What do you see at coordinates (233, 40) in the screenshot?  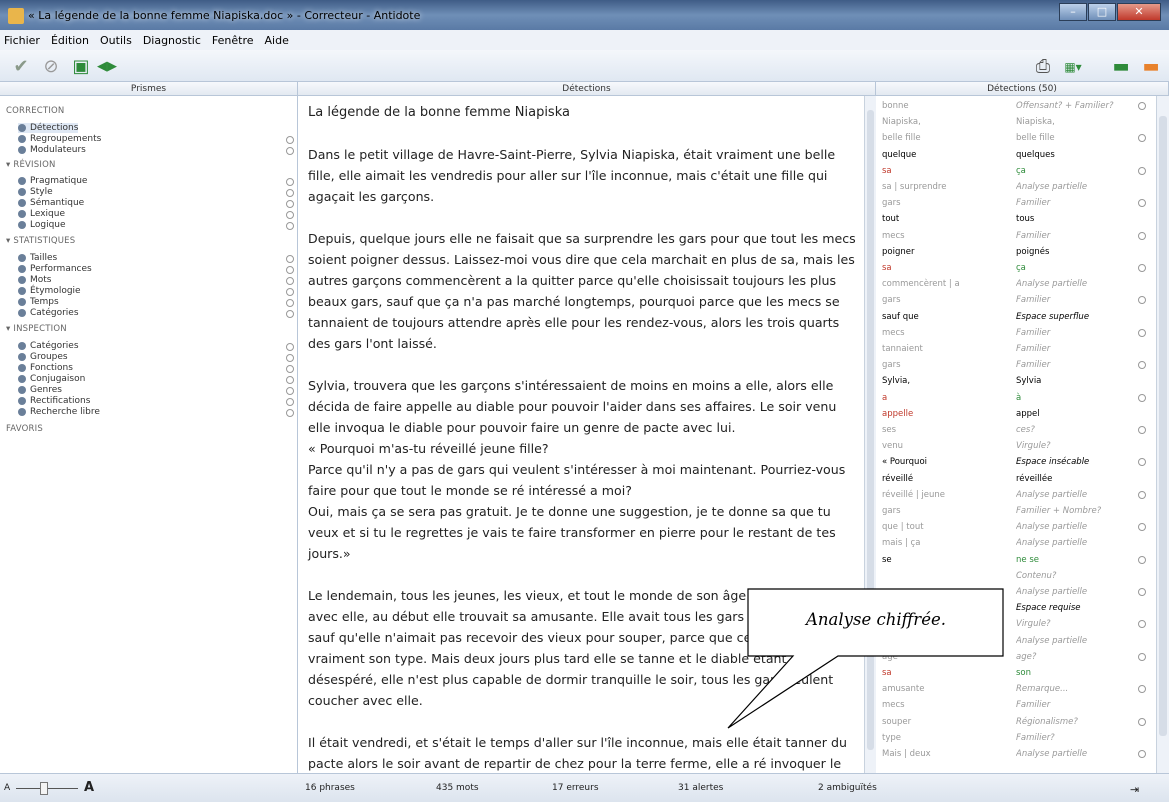 I see `menu-fenetre: Fenêtre` at bounding box center [233, 40].